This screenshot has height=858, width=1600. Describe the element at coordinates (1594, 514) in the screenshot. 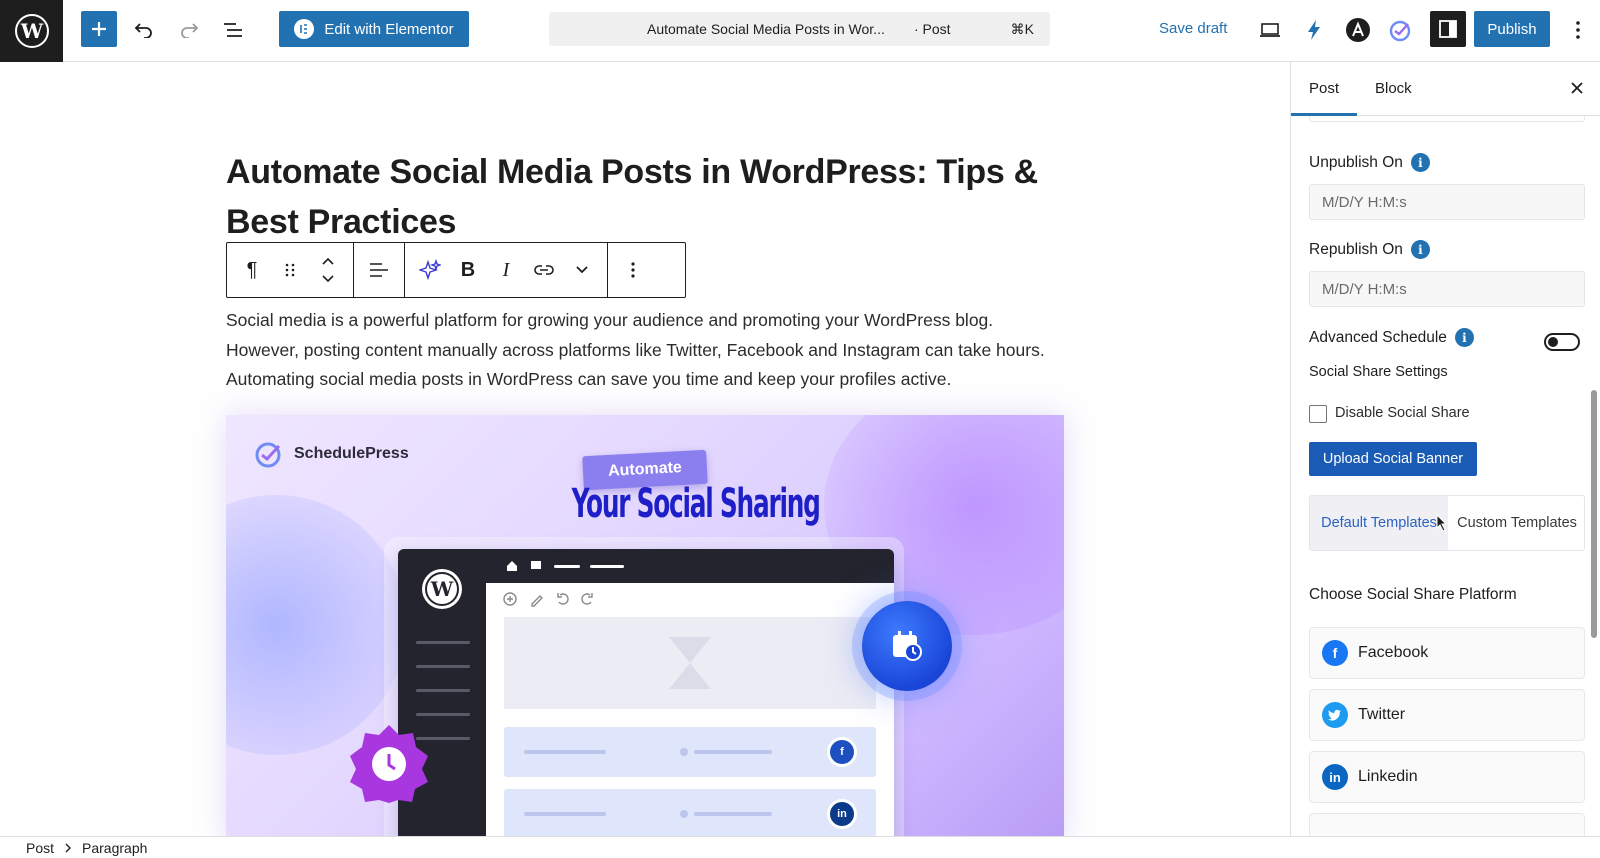

I see `sidebar-scrollbar` at that location.